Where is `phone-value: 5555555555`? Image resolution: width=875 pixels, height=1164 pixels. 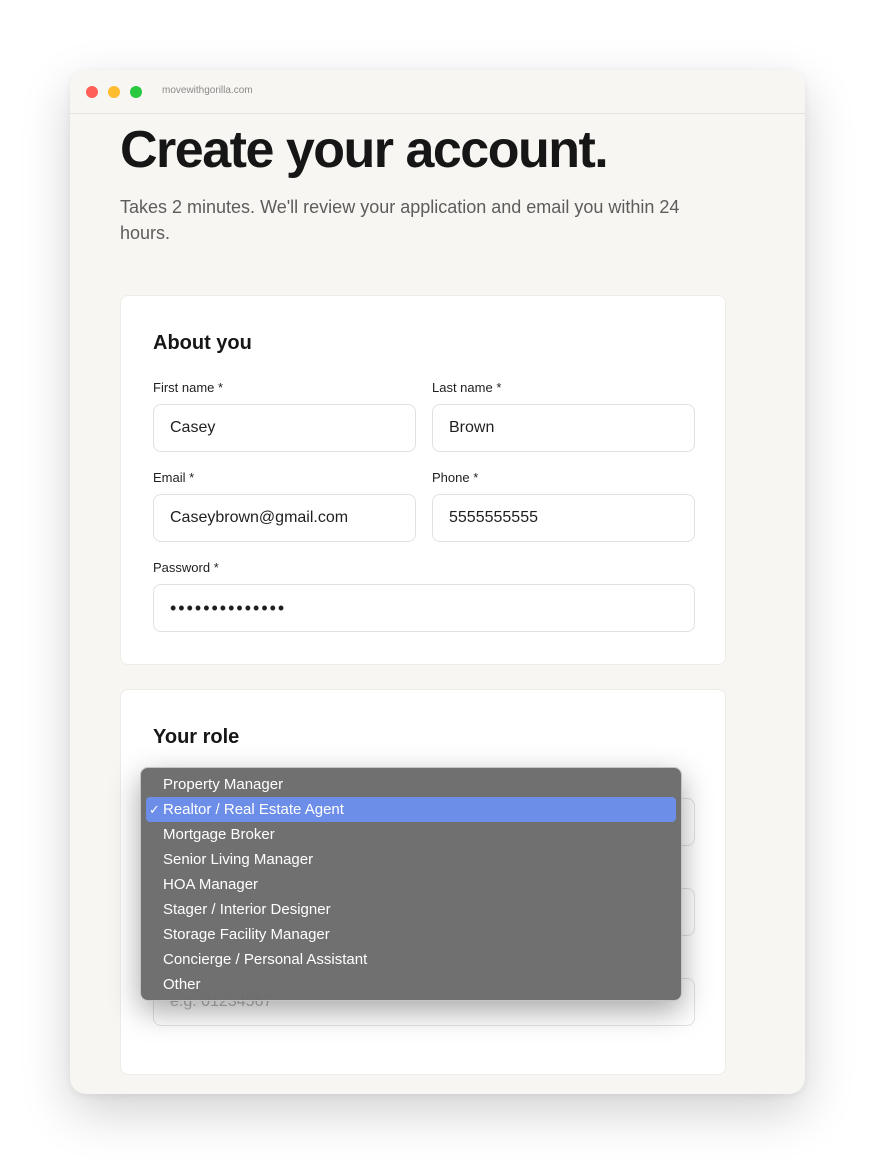
phone-value: 5555555555 is located at coordinates (493, 517).